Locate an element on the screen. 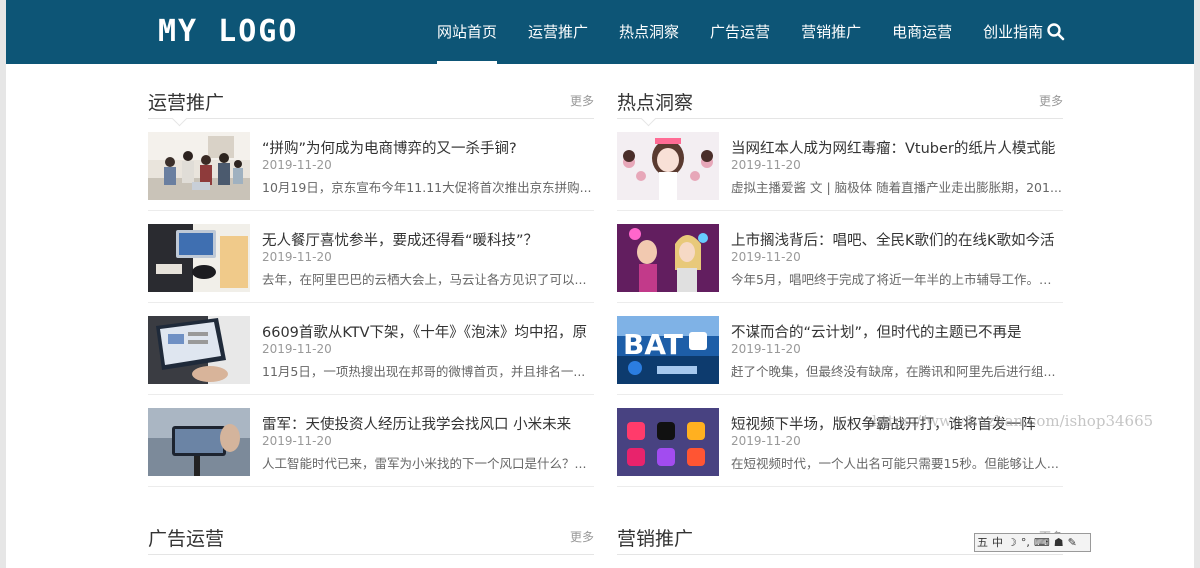  nav-item-startup-guide: 创业指南 is located at coordinates (1013, 32).